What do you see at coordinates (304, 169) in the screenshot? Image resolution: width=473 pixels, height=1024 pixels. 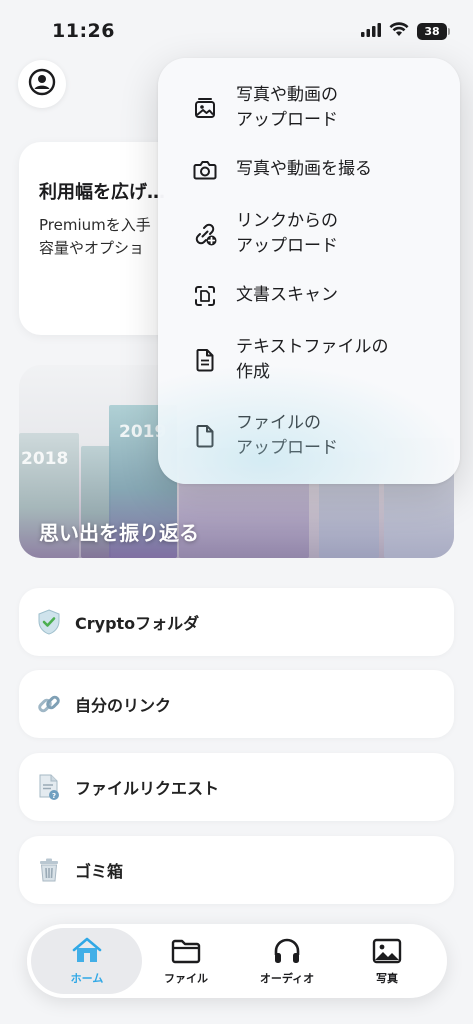 I see `menu-item-label: 写真や動画を撮る` at bounding box center [304, 169].